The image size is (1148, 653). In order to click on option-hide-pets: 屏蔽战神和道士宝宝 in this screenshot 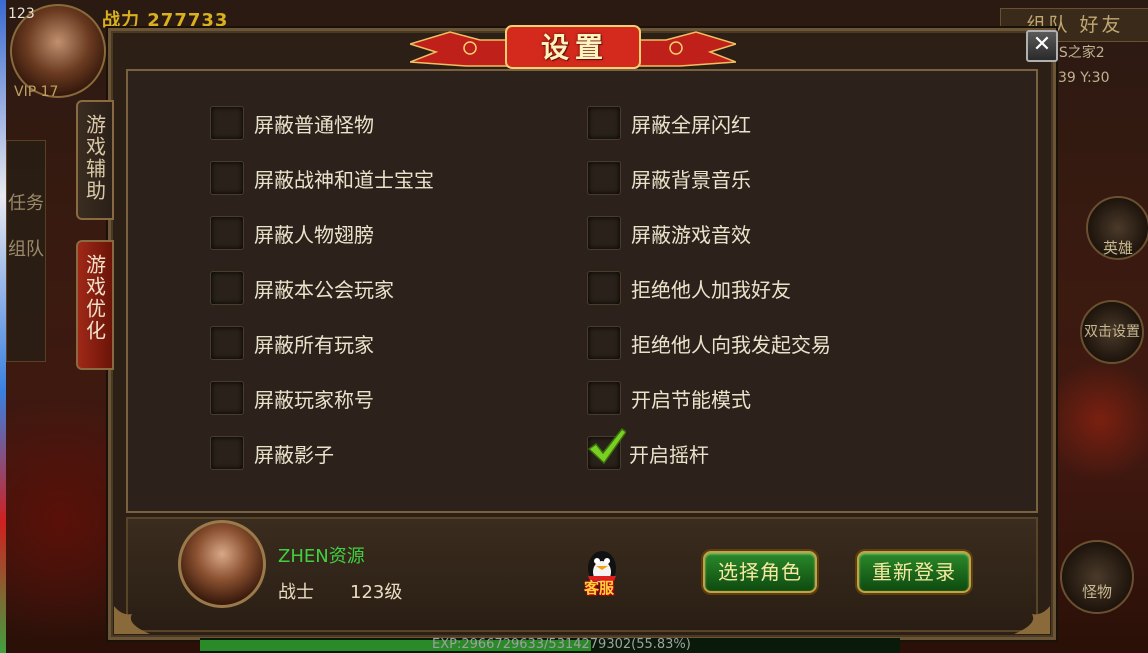, I will do `click(322, 178)`.